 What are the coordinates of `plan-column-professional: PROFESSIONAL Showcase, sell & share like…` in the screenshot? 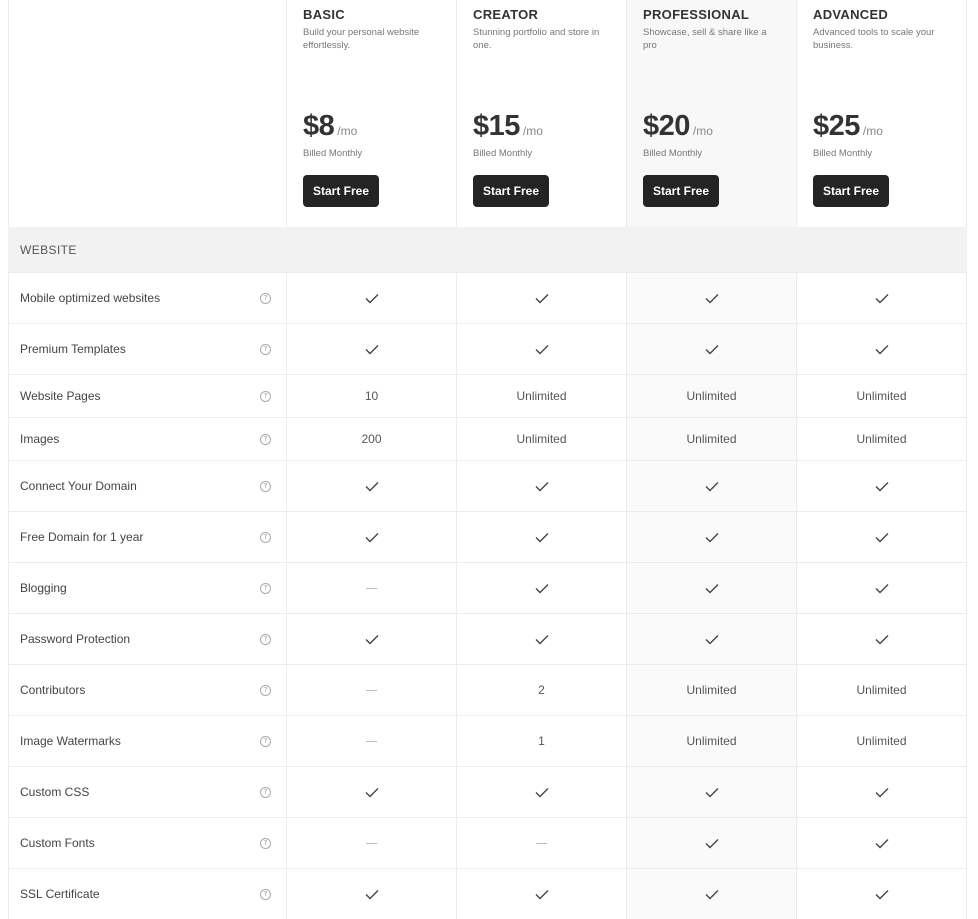 It's located at (712, 113).